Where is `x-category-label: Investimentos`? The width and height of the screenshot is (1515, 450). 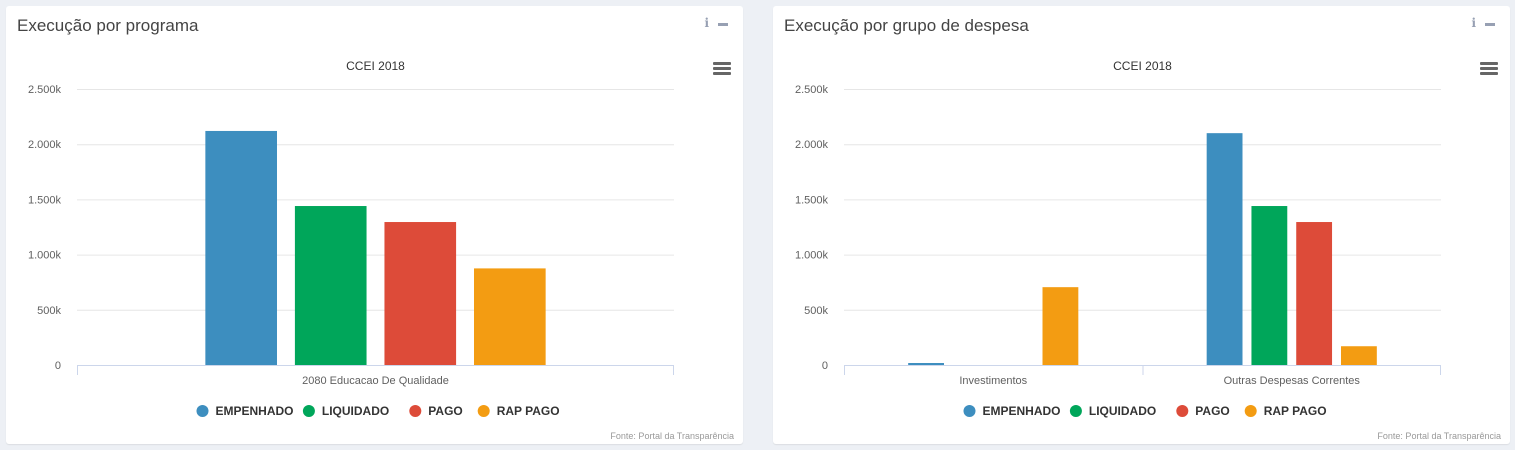 x-category-label: Investimentos is located at coordinates (993, 381).